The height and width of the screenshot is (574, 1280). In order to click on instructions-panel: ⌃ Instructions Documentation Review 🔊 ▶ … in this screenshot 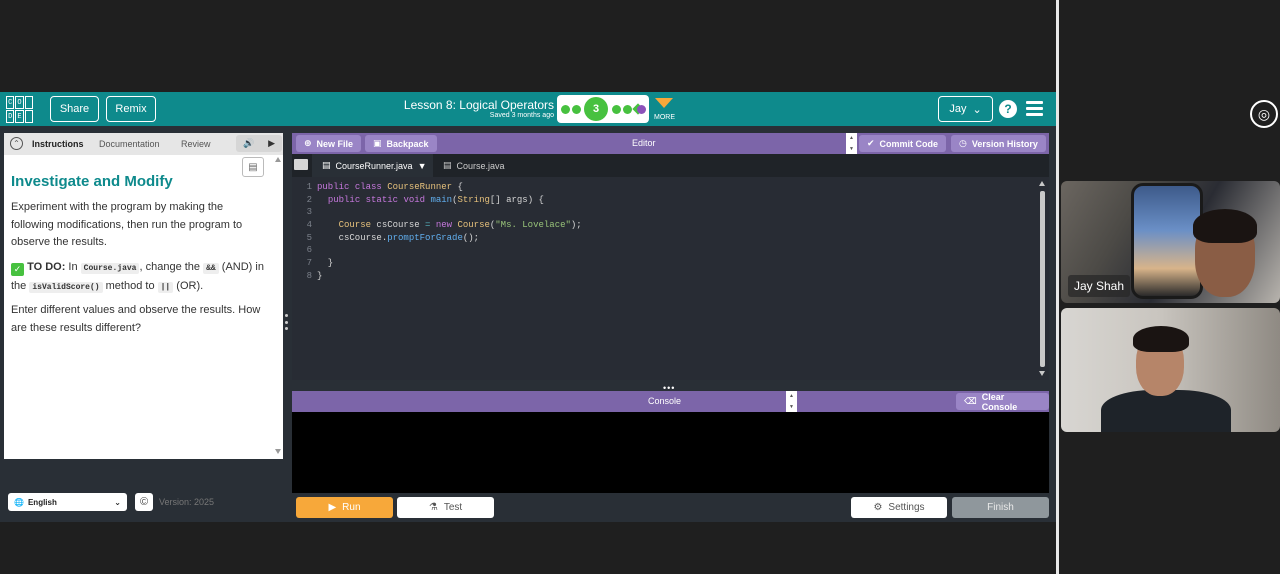, I will do `click(143, 296)`.